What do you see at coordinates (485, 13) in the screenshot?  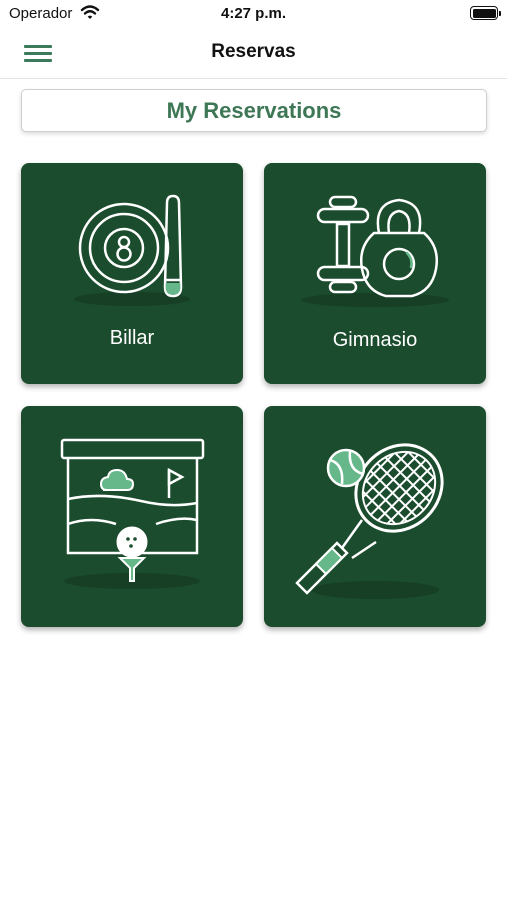 I see `battery-icon` at bounding box center [485, 13].